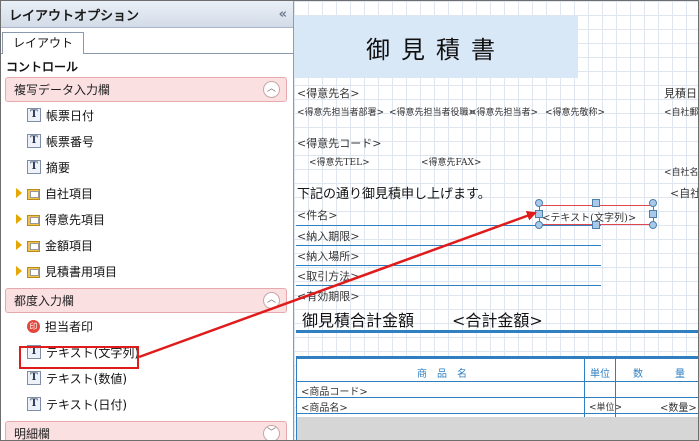 This screenshot has width=699, height=441. I want to click on control-item-label: テキスト(日付), so click(87, 404).